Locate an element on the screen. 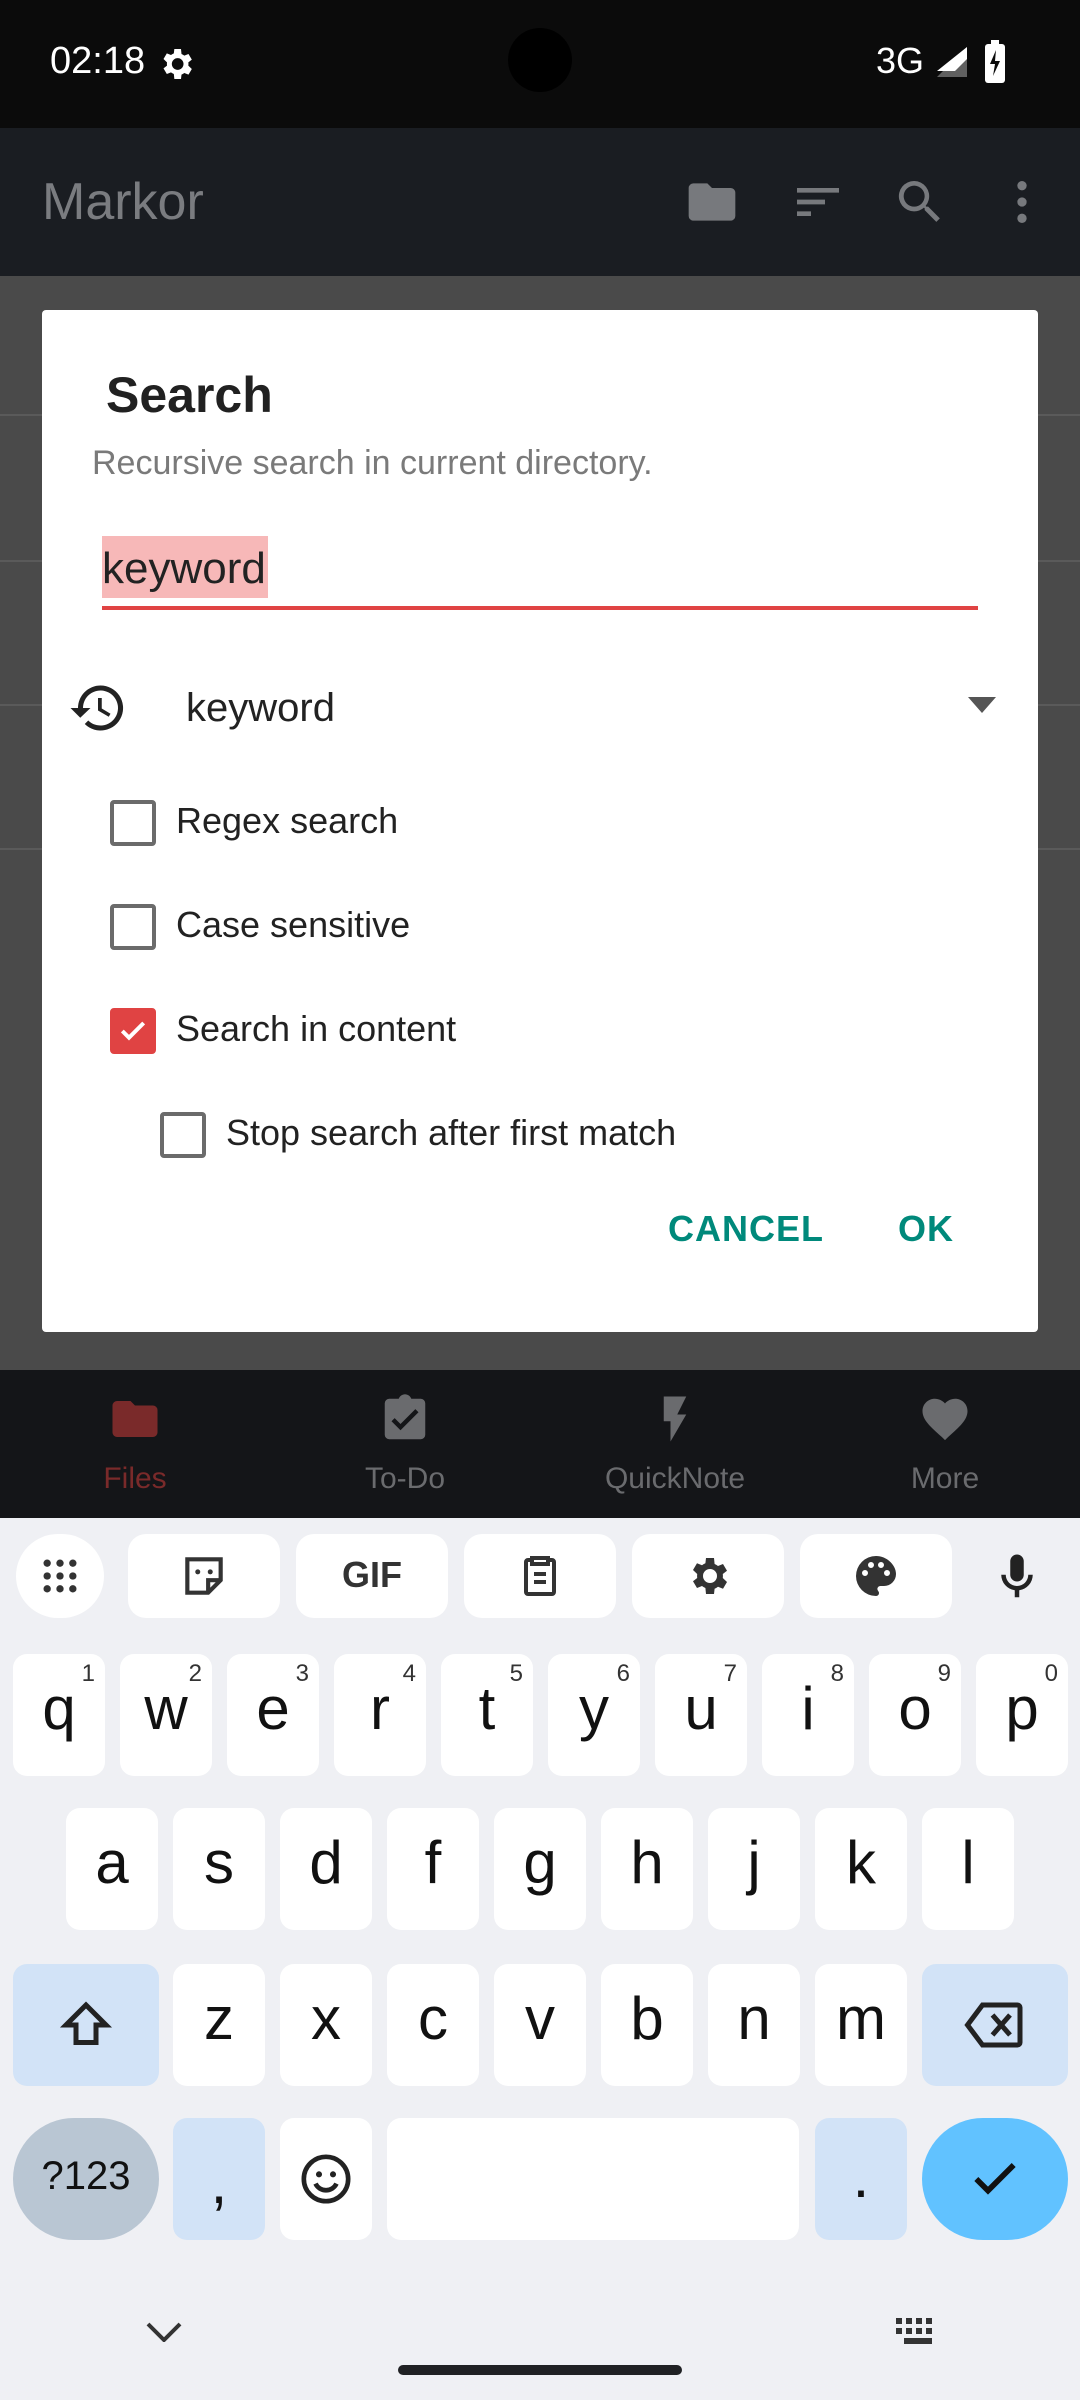 This screenshot has width=1080, height=2400. key-n: n is located at coordinates (754, 2025).